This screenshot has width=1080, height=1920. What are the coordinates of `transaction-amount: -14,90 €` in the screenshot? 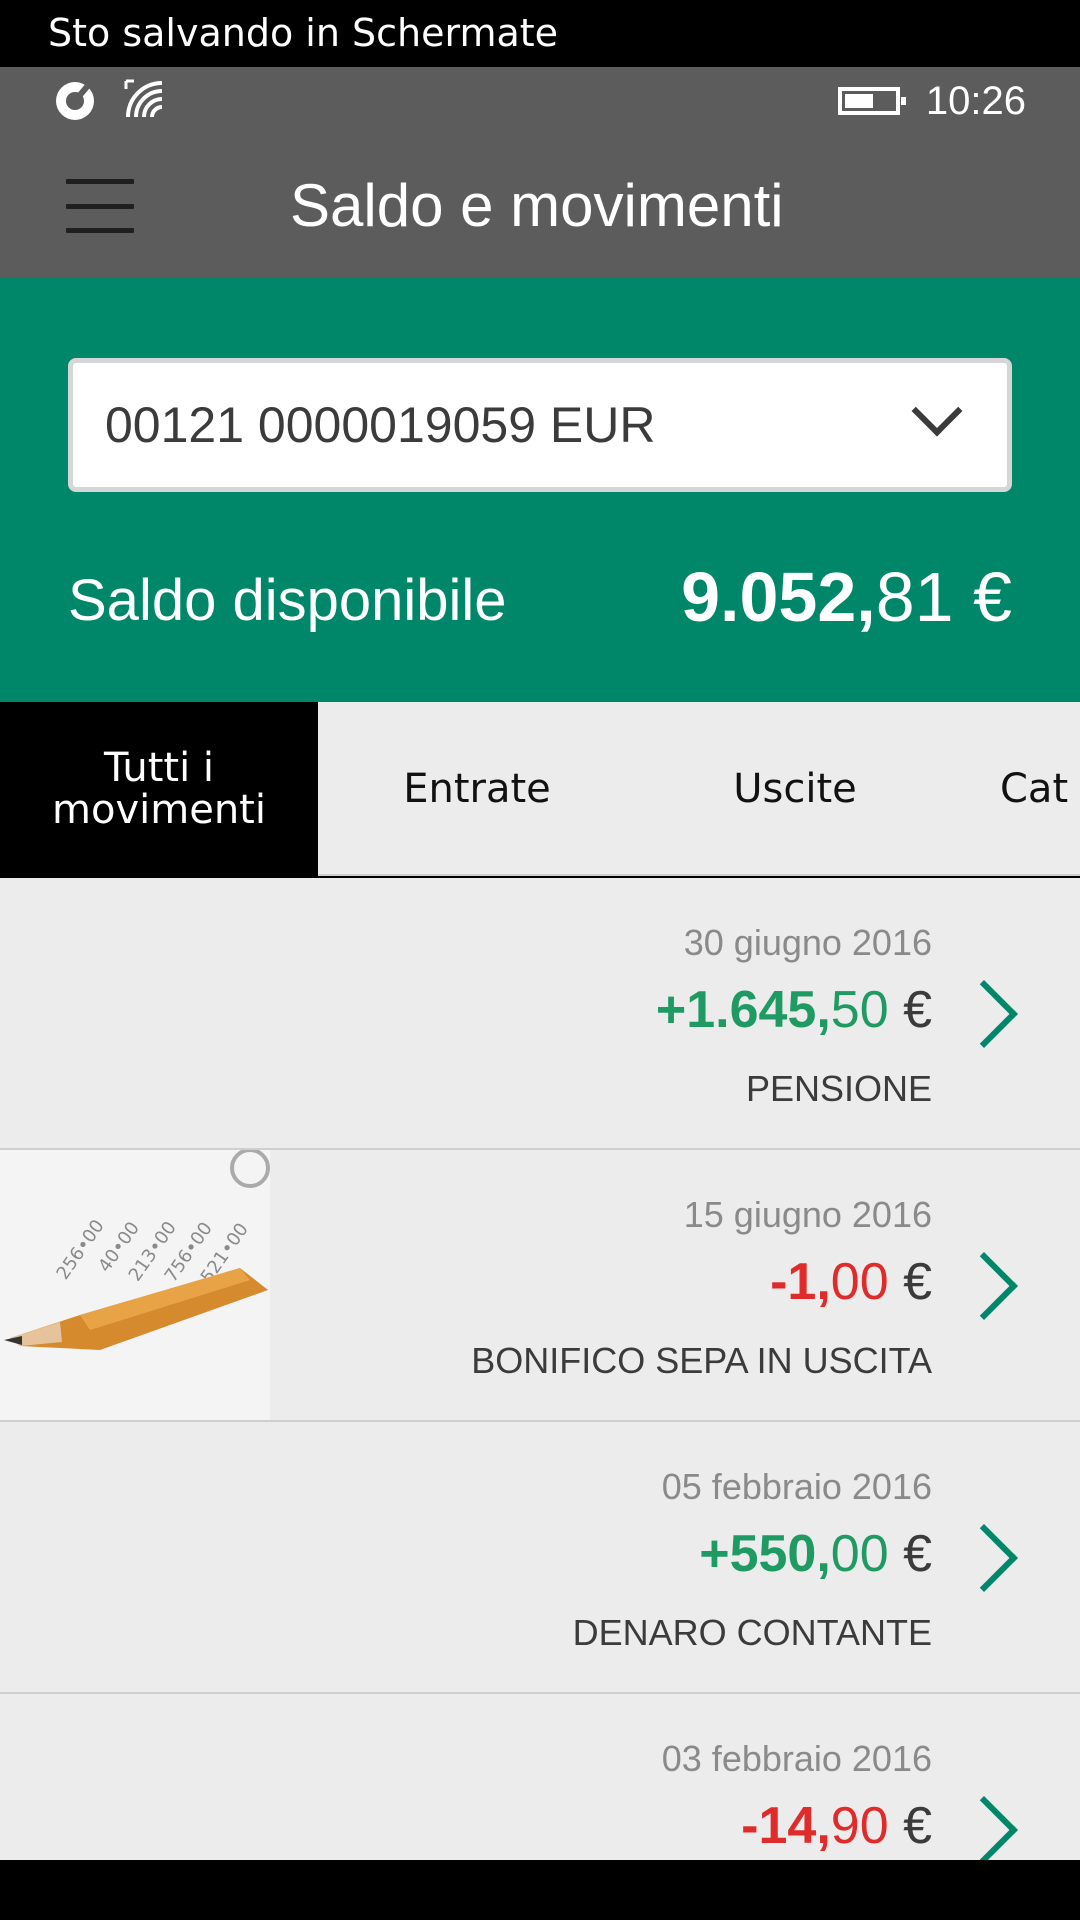 It's located at (836, 1826).